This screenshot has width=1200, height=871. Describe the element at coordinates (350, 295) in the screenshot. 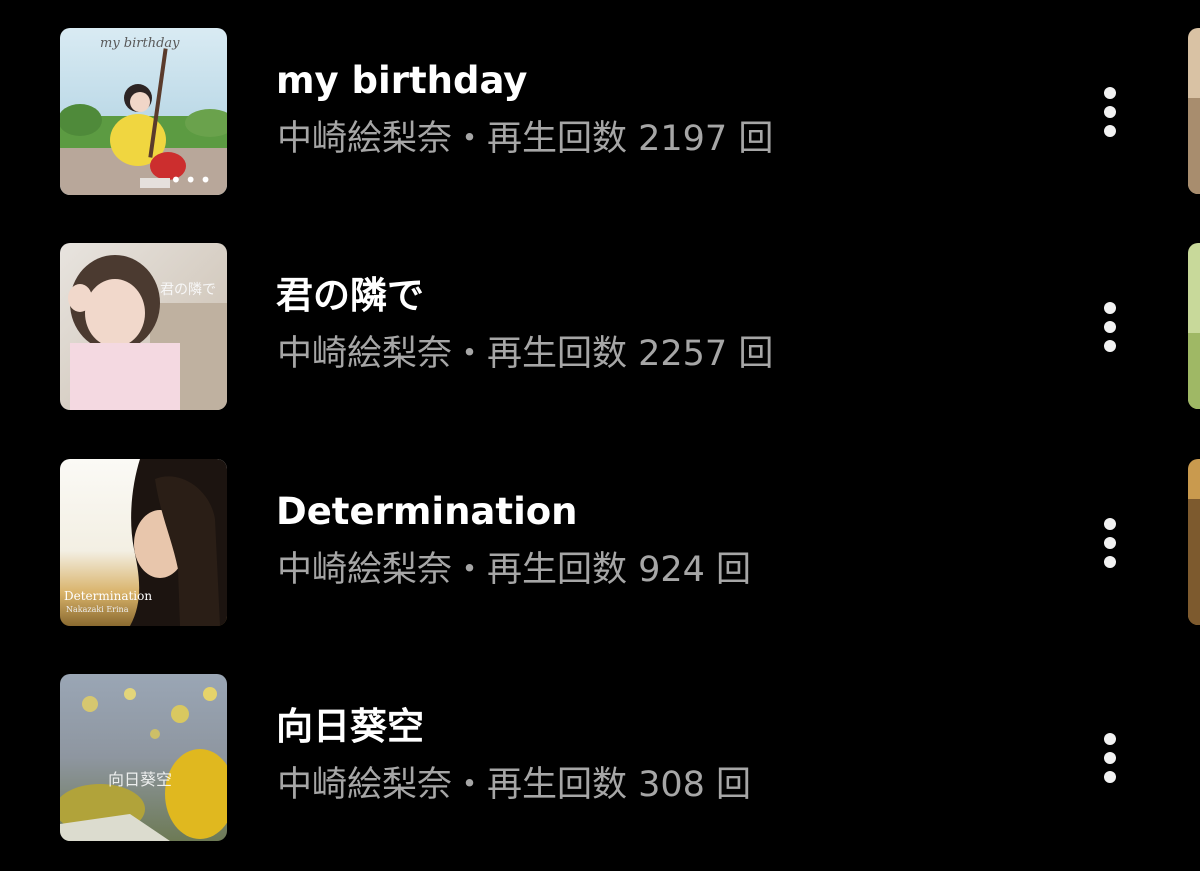

I see `track-title: 君の隣で` at that location.